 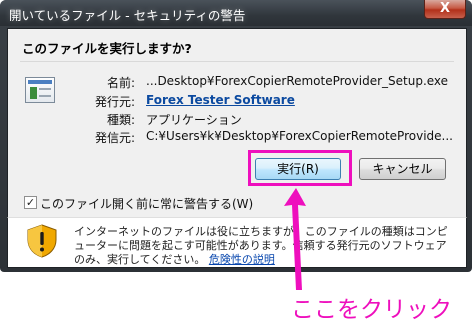 I want to click on always-warn-checkbox: ✓, so click(x=30, y=202).